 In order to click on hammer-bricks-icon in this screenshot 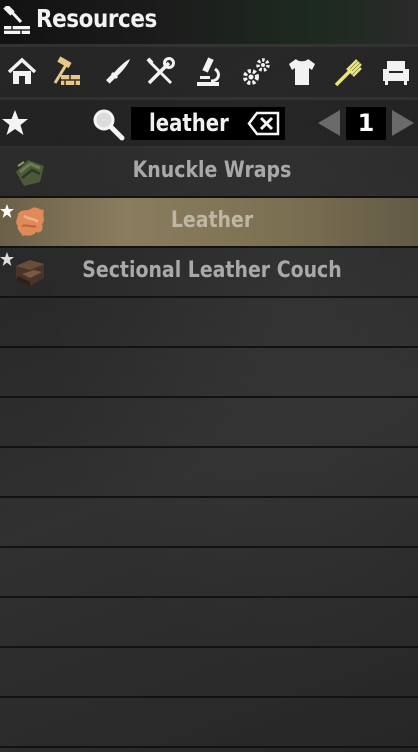, I will do `click(66, 70)`.